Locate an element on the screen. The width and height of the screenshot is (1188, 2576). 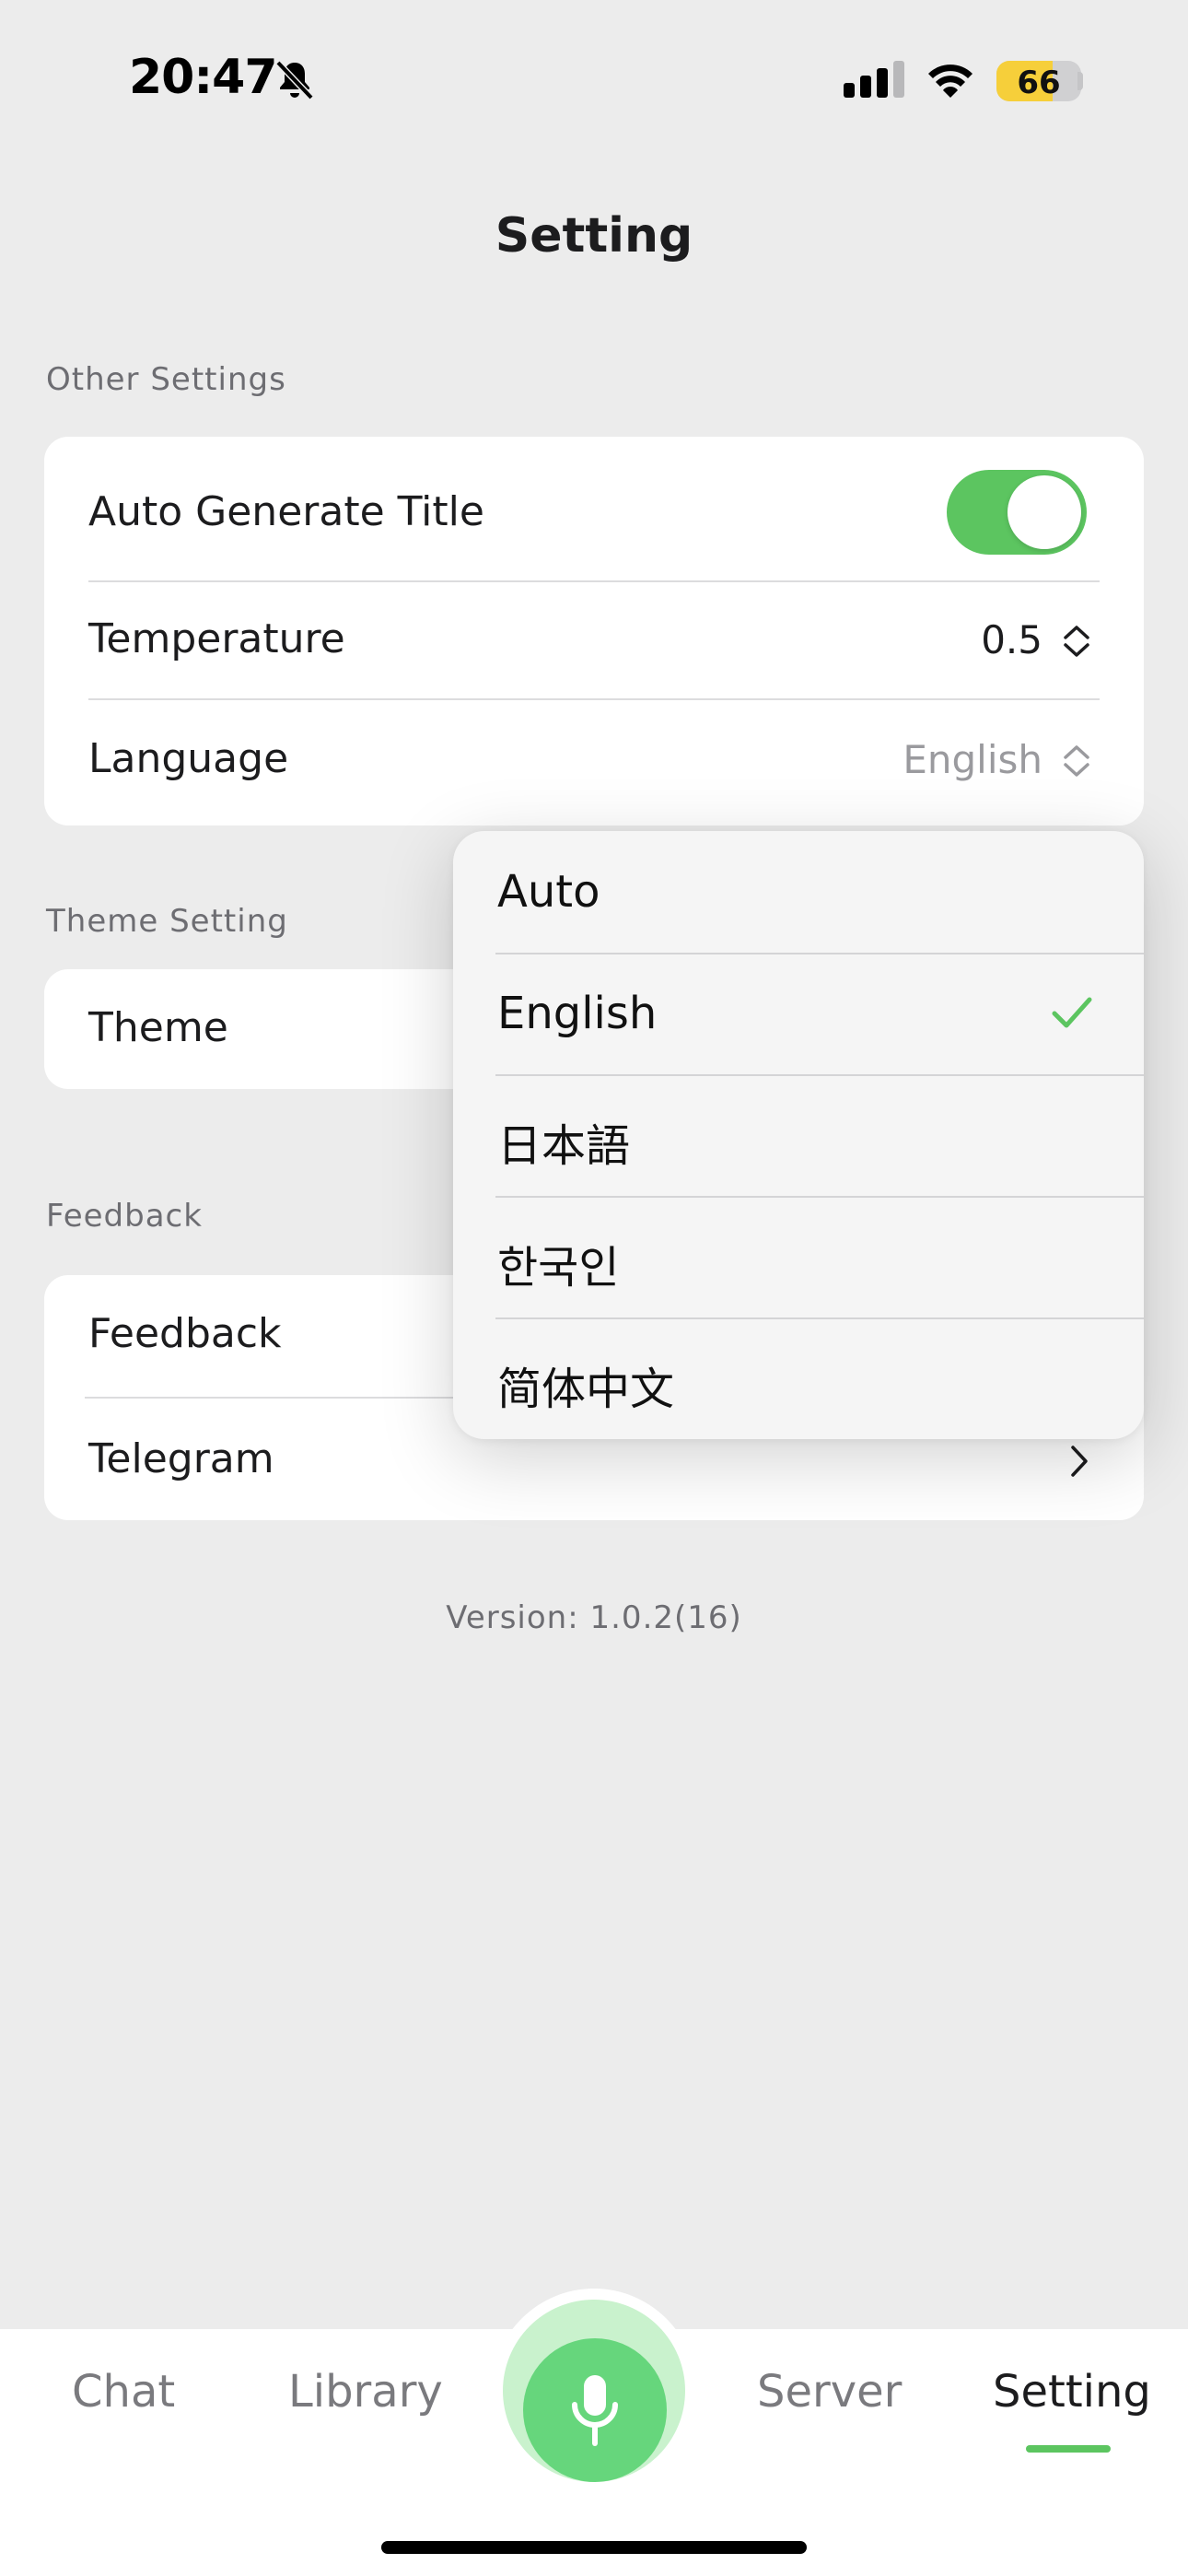
menu-item-label: 日本語 is located at coordinates (564, 1146).